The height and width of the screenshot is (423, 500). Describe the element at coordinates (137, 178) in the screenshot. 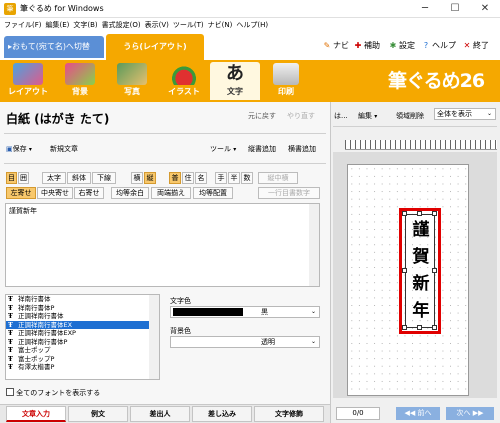

I see `horizontal-button: 横` at that location.